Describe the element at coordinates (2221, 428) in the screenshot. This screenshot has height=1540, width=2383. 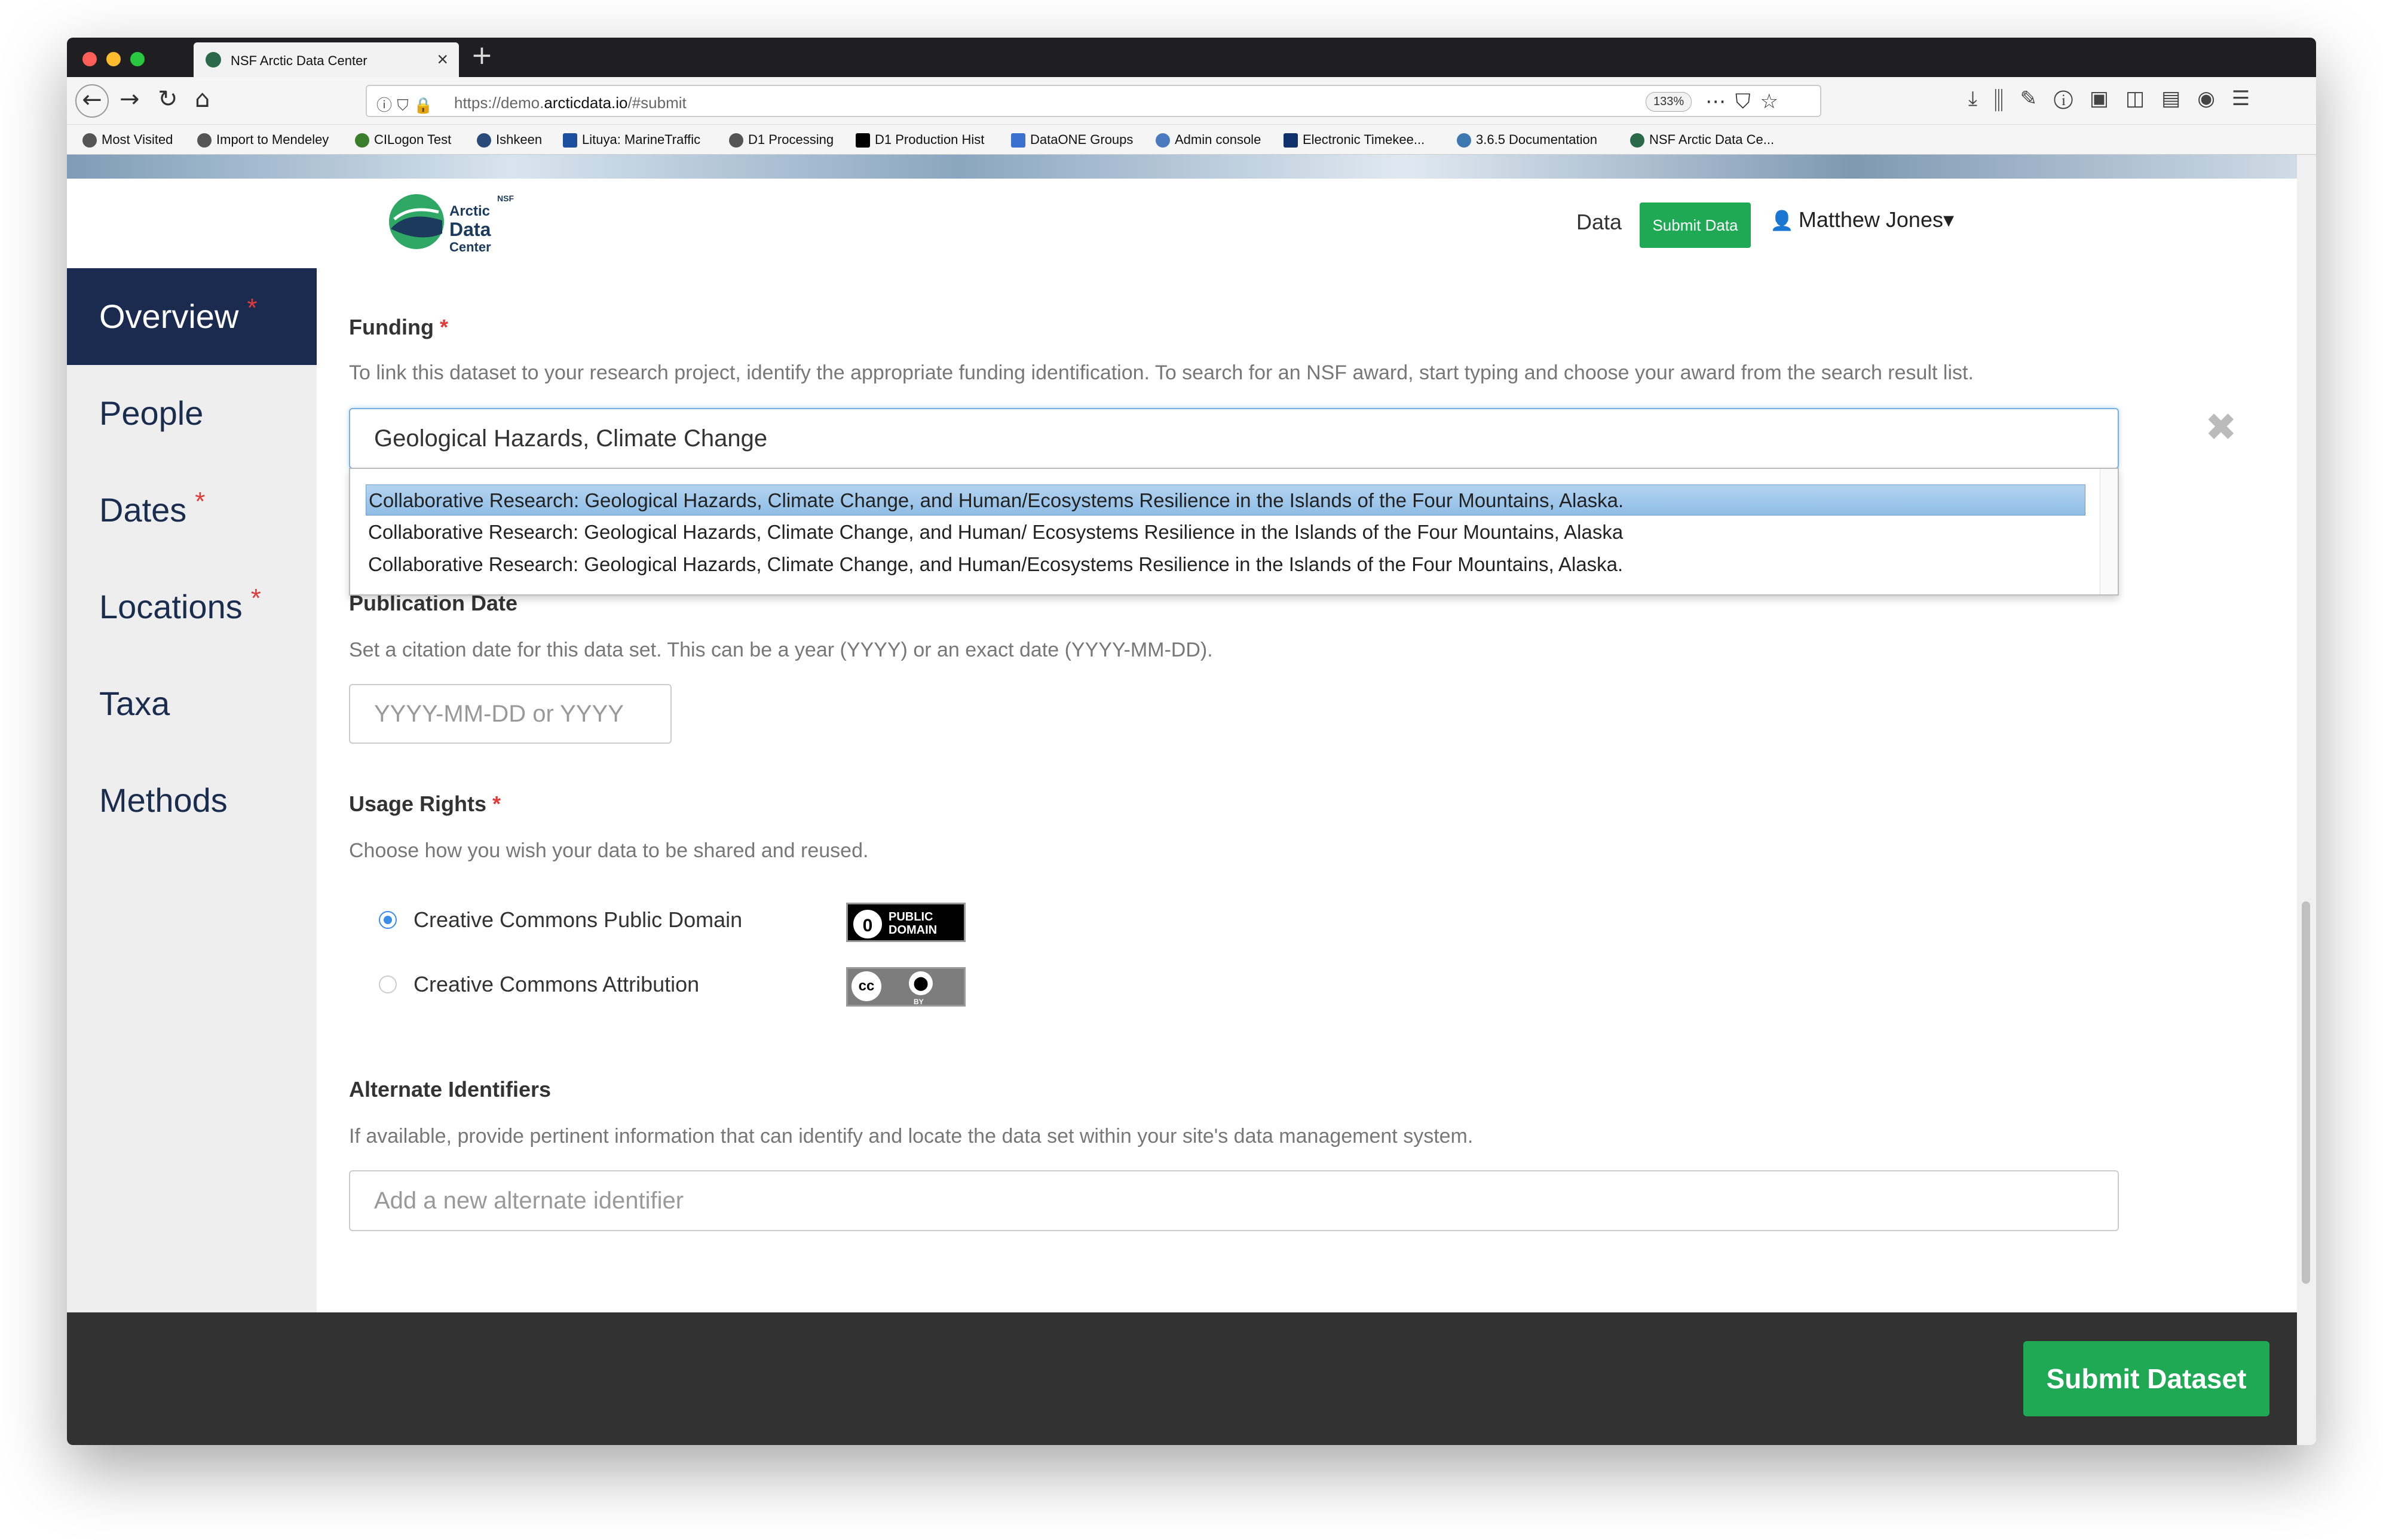
I see `clear-funding-icon: ✖` at that location.